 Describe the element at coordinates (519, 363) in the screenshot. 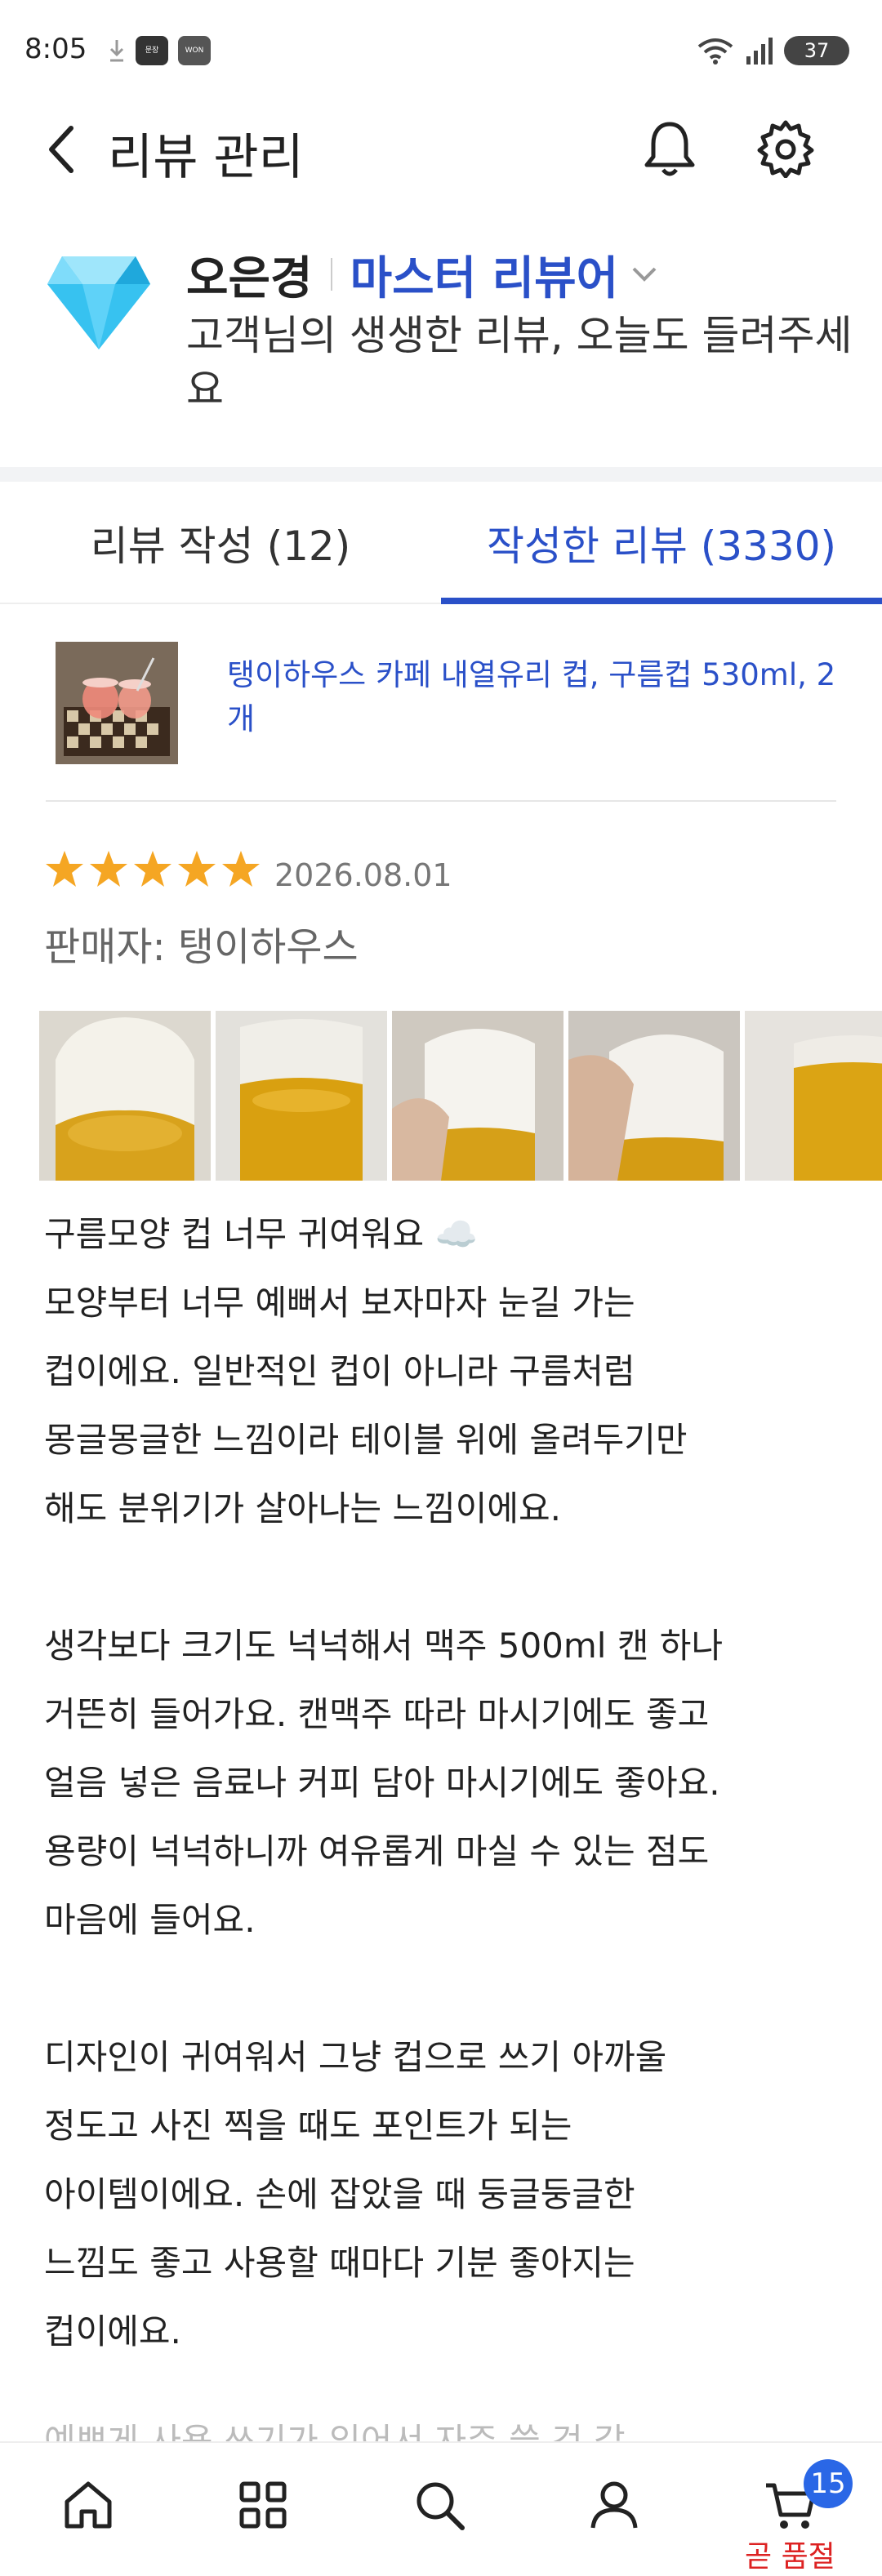

I see `profile-message: 고객님의 생생한 리뷰, 오늘도 들려주세요` at that location.